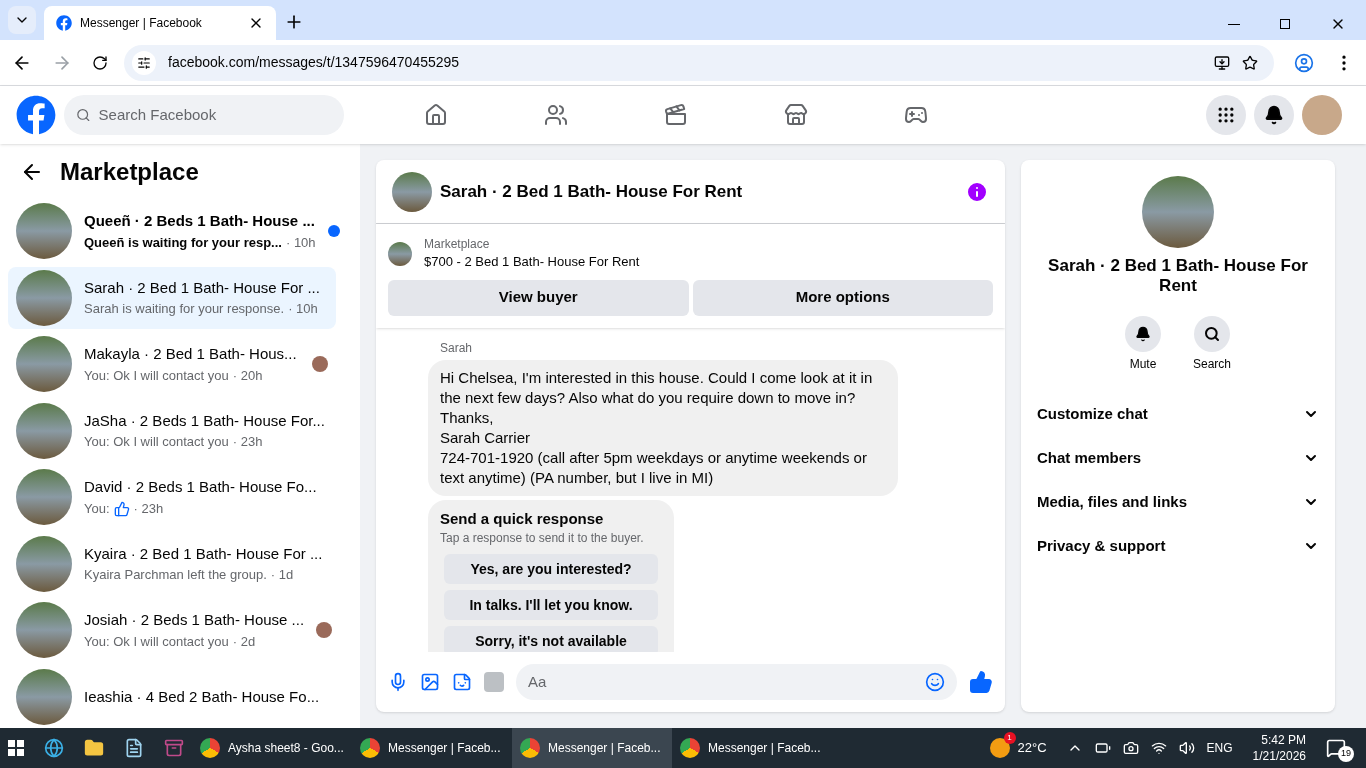 The width and height of the screenshot is (1366, 768). What do you see at coordinates (1032, 748) in the screenshot?
I see `temperature: 22°C` at bounding box center [1032, 748].